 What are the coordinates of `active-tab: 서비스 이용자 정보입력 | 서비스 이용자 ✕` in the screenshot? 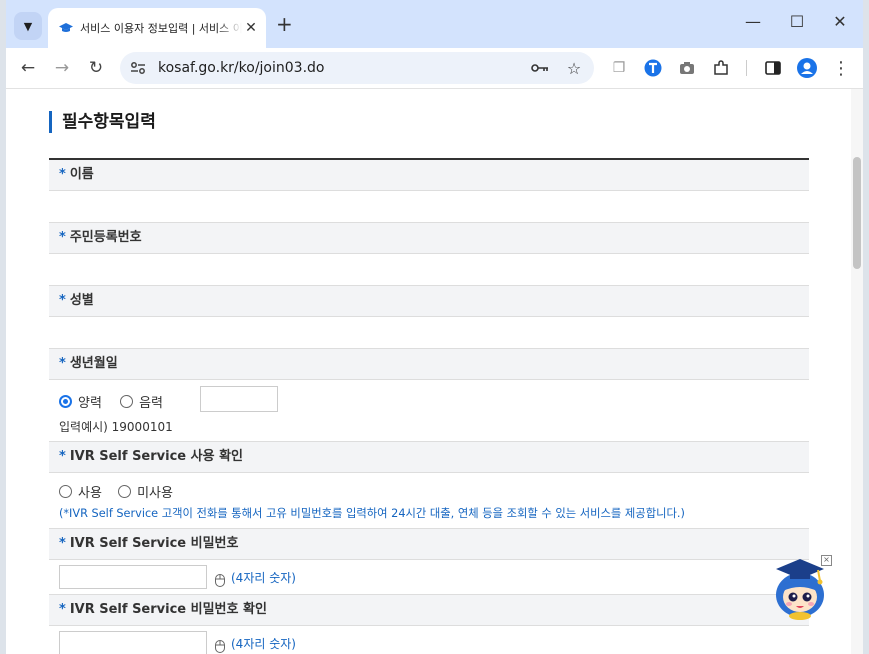 It's located at (157, 28).